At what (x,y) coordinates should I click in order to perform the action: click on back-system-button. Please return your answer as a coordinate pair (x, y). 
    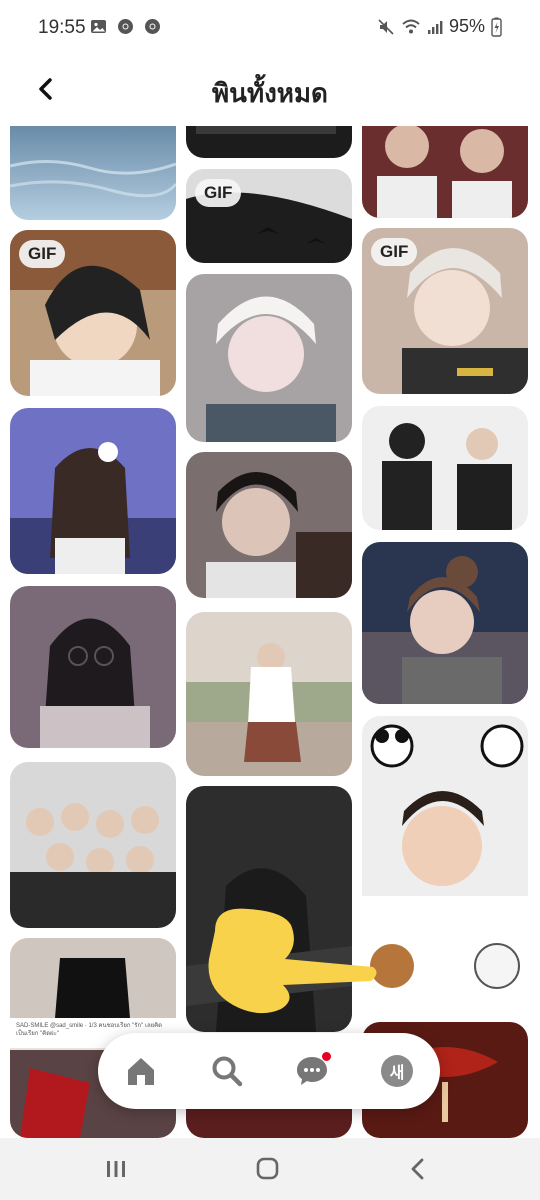
    Looking at the image, I should click on (418, 1169).